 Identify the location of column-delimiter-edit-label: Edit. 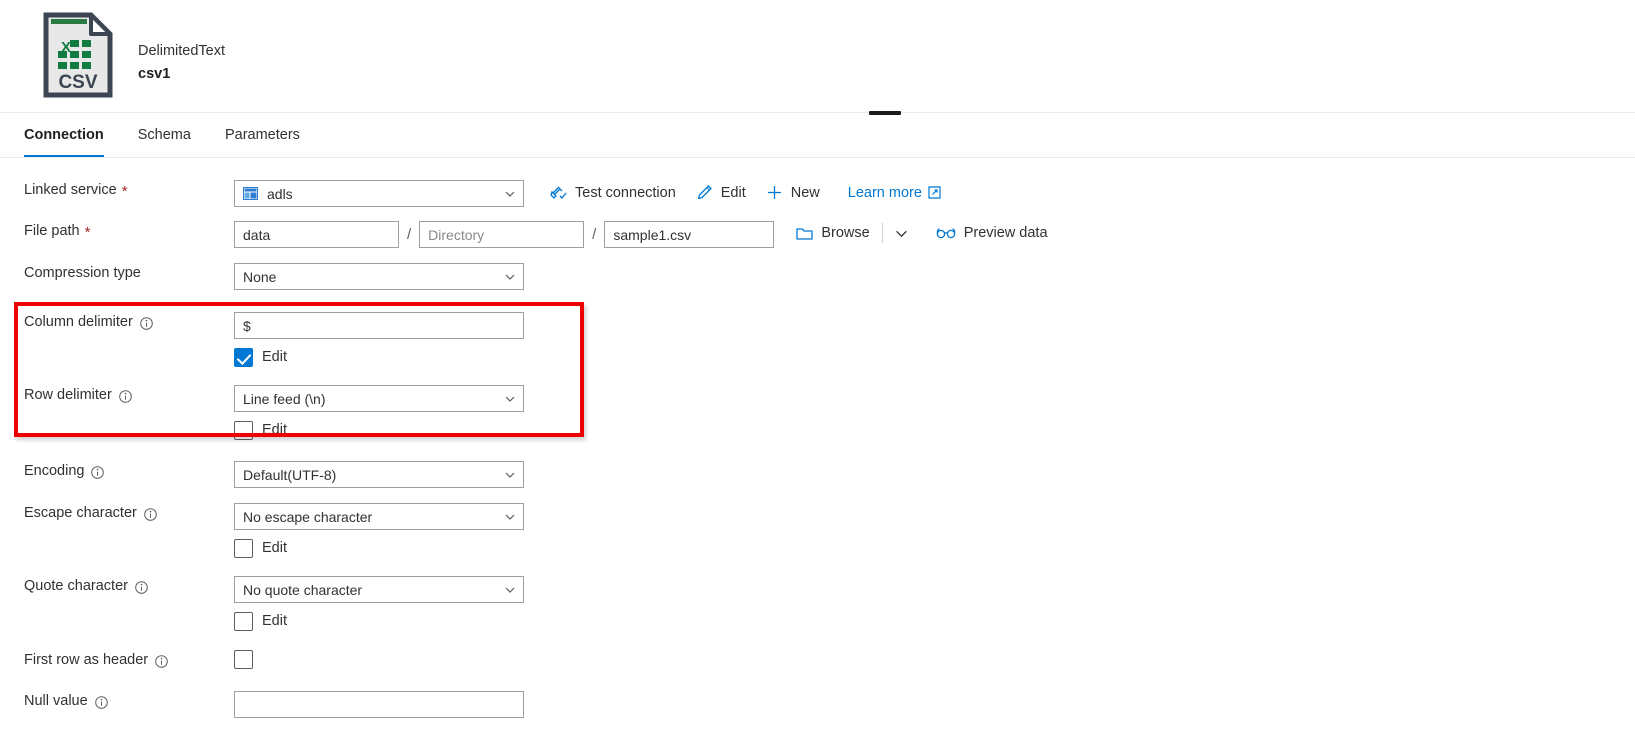
(274, 357).